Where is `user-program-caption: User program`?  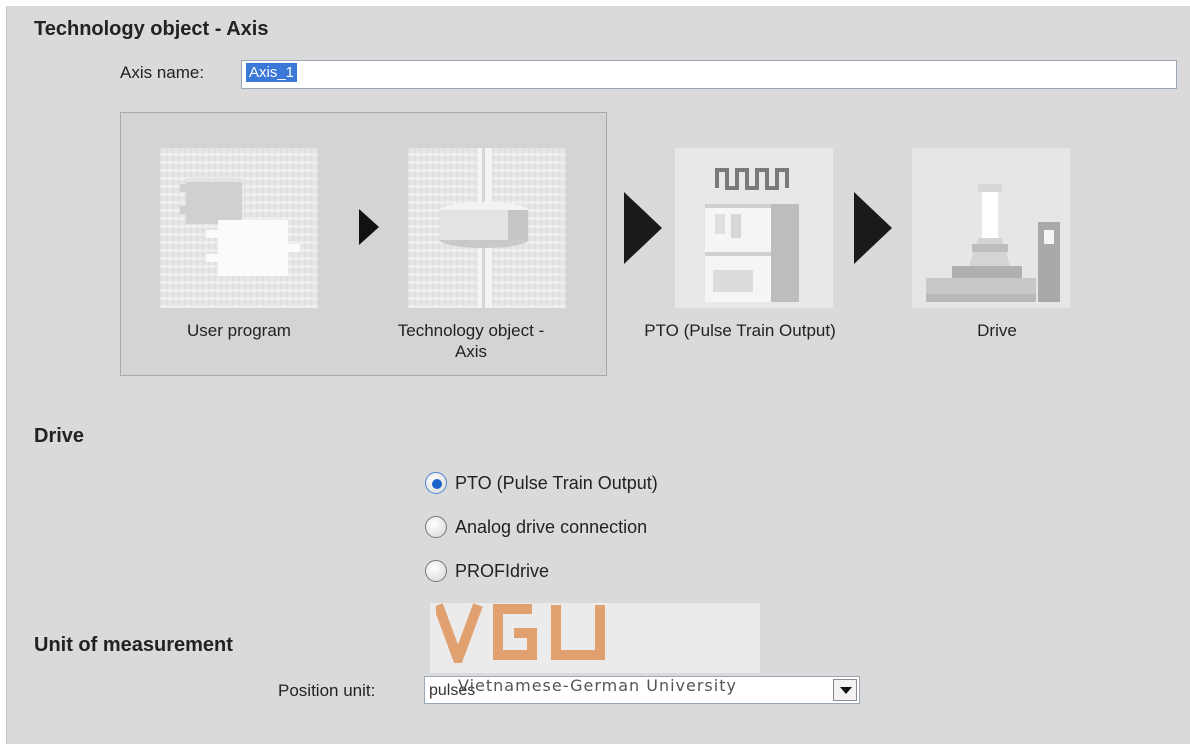 user-program-caption: User program is located at coordinates (239, 330).